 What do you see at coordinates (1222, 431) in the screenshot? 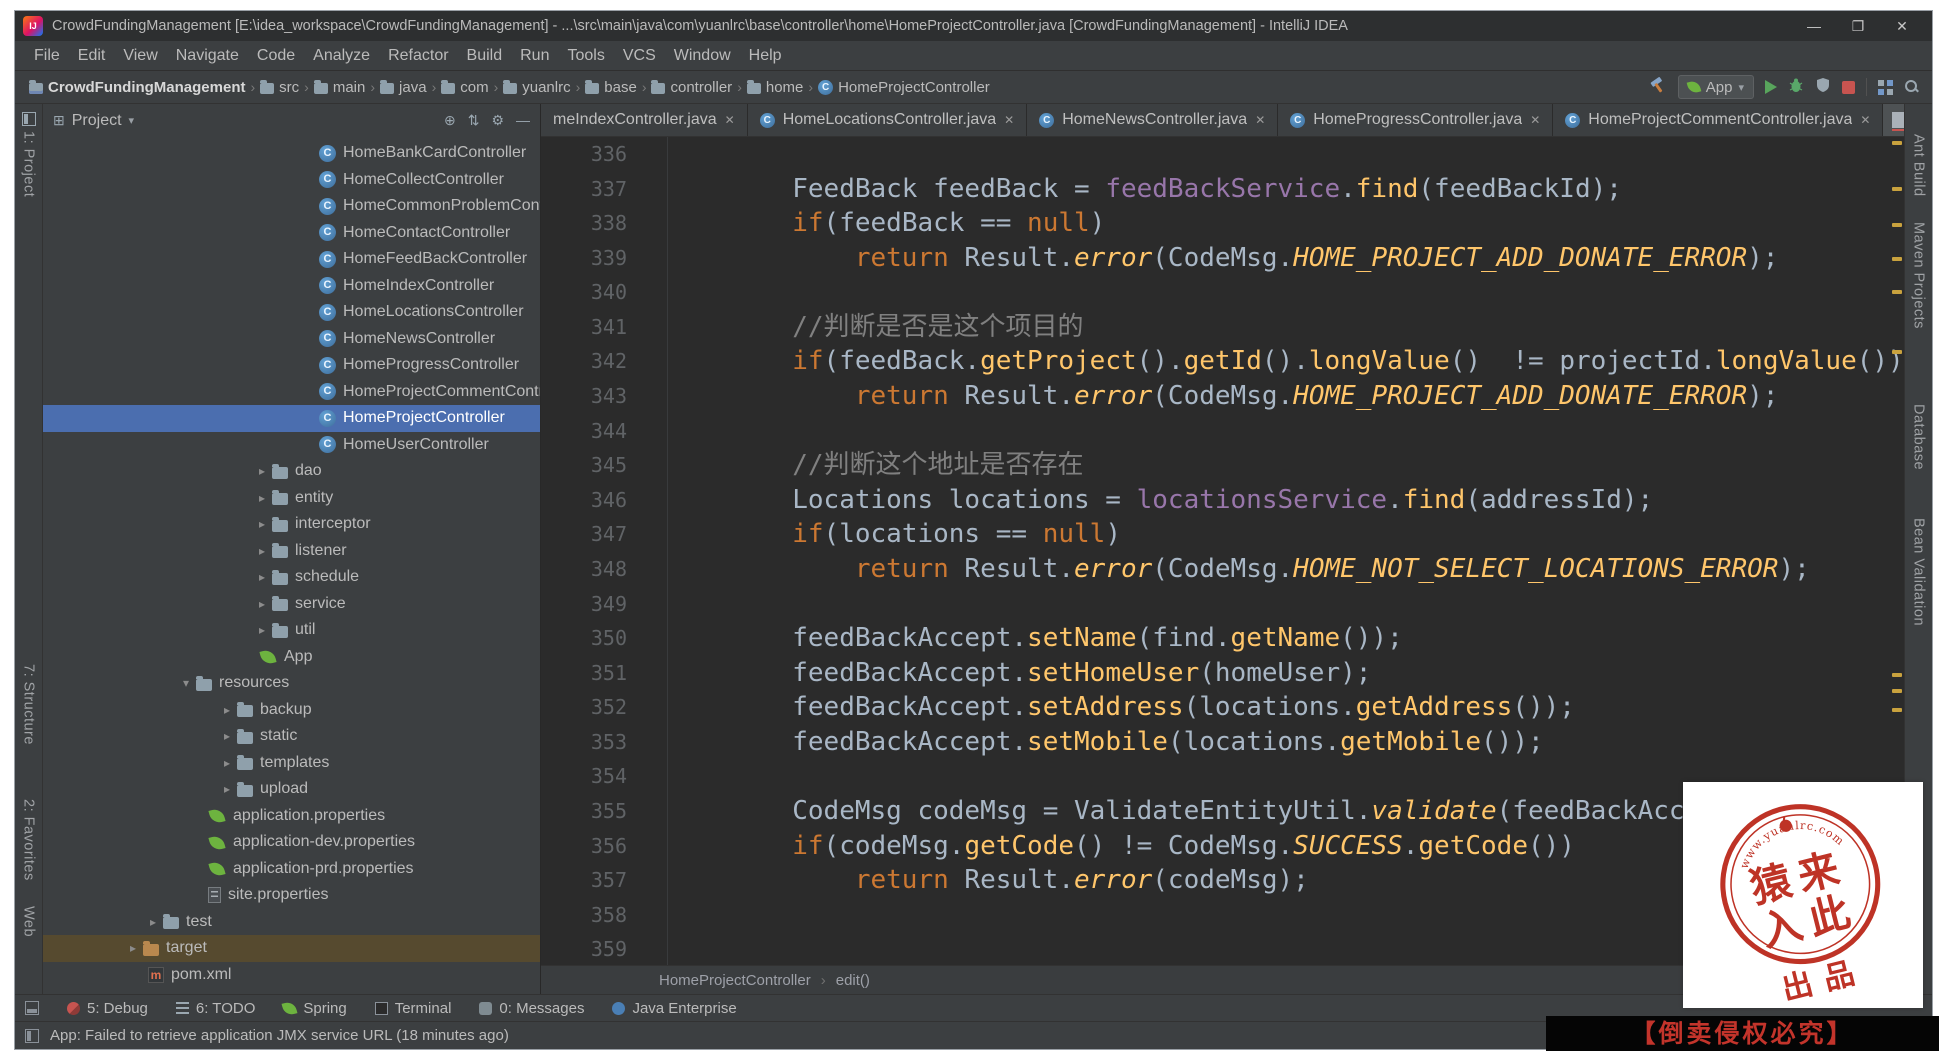
I see `code-line: 344` at bounding box center [1222, 431].